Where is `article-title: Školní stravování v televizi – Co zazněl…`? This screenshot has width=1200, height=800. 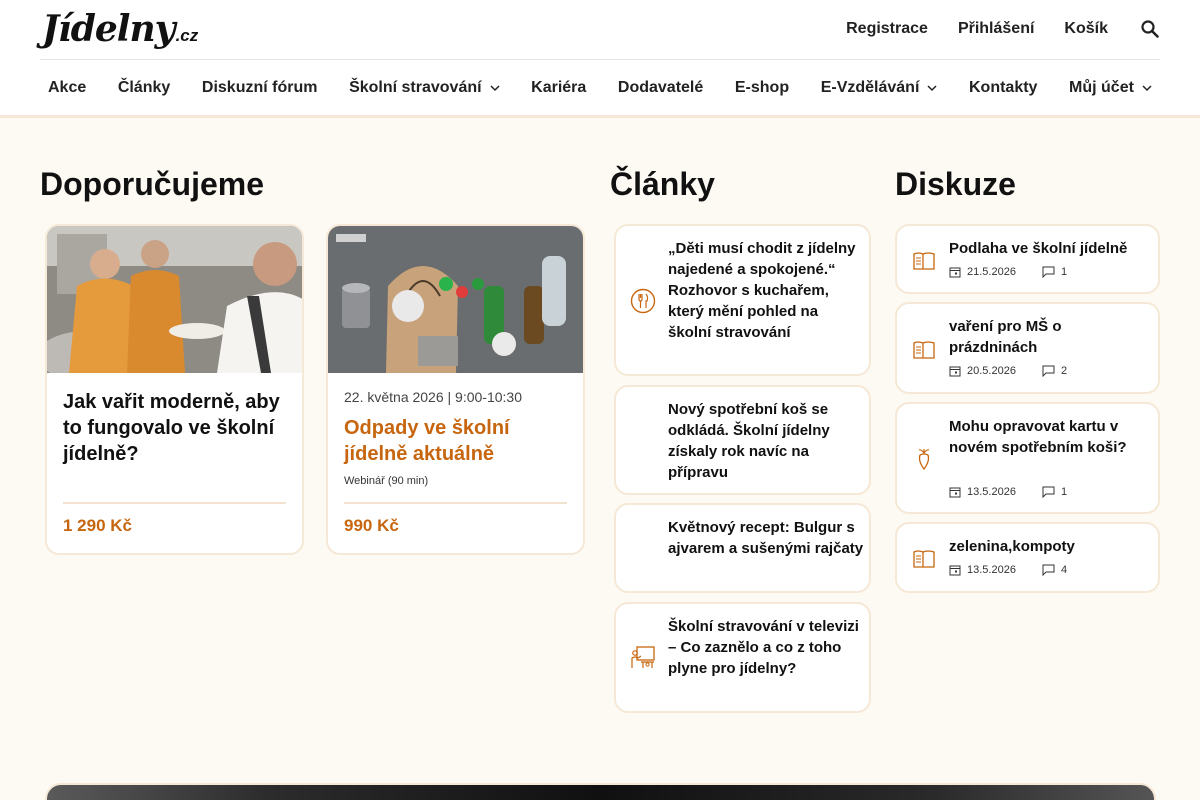 article-title: Školní stravování v televizi – Co zazněl… is located at coordinates (763, 647).